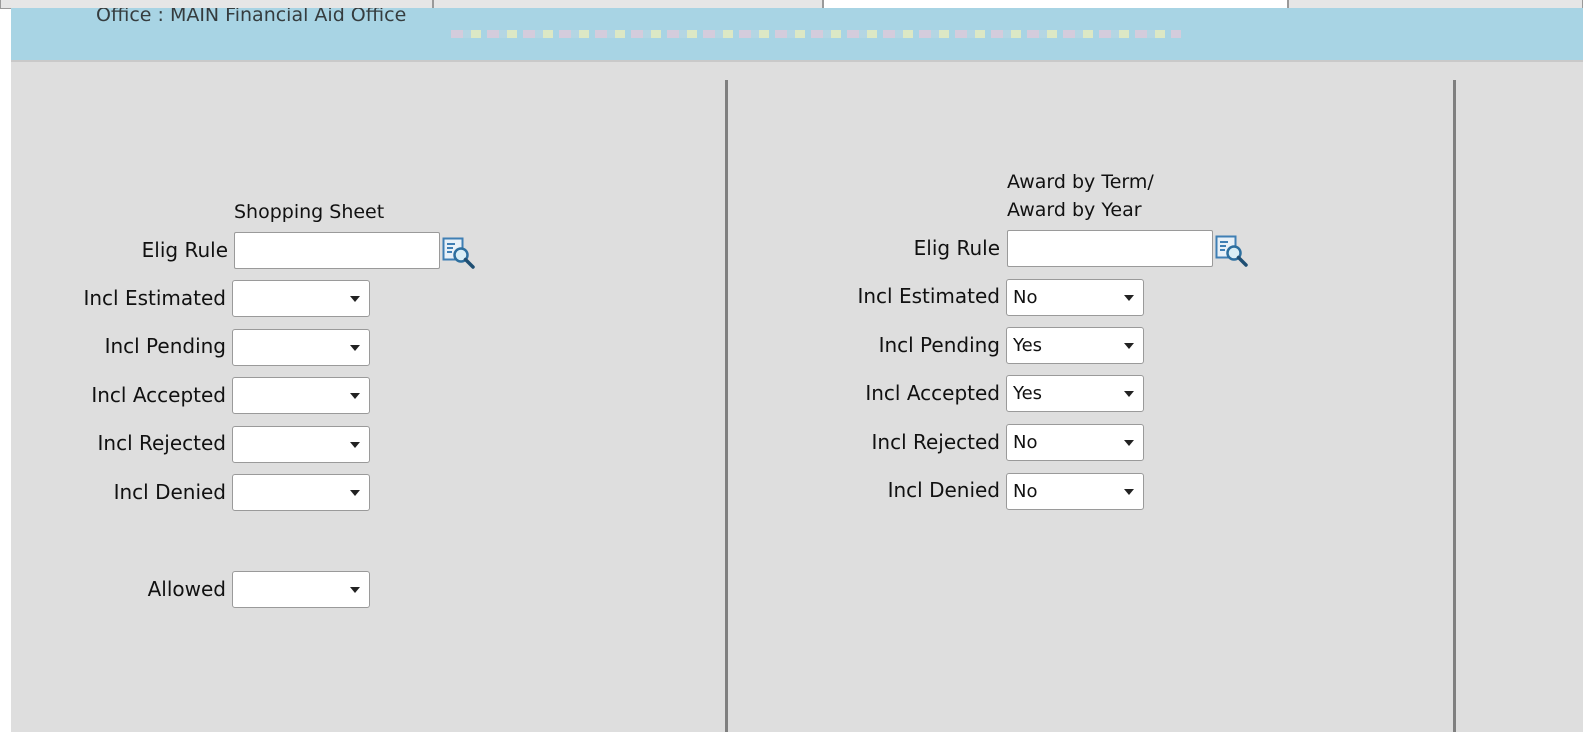 The height and width of the screenshot is (732, 1583). I want to click on award-incl-accepted-value: Yes, so click(1028, 393).